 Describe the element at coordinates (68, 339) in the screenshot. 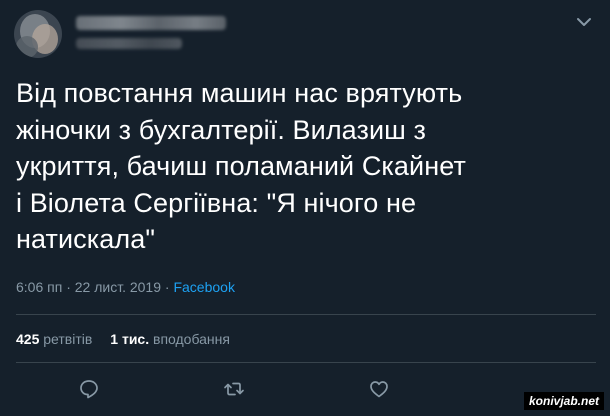

I see `retweets-label: ретвітів` at that location.